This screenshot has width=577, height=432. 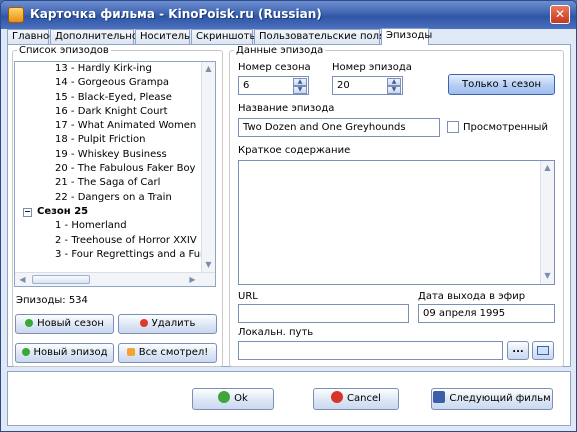 I want to click on summary-scrollbar: ▲ ▼, so click(x=547, y=222).